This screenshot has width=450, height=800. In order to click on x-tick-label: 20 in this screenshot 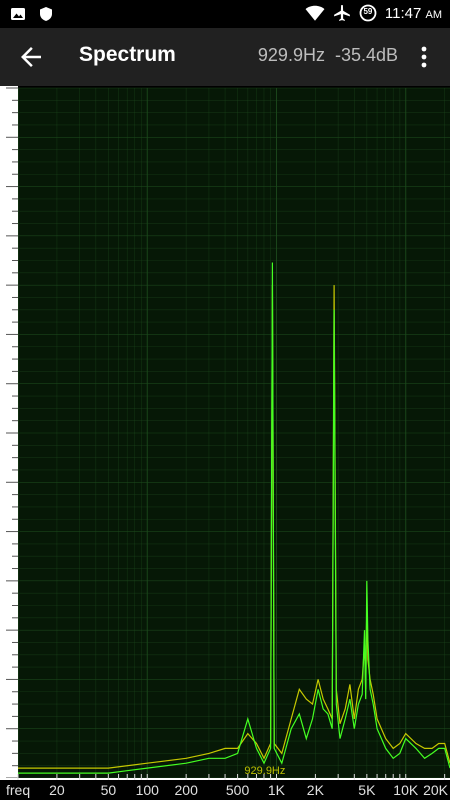, I will do `click(57, 790)`.